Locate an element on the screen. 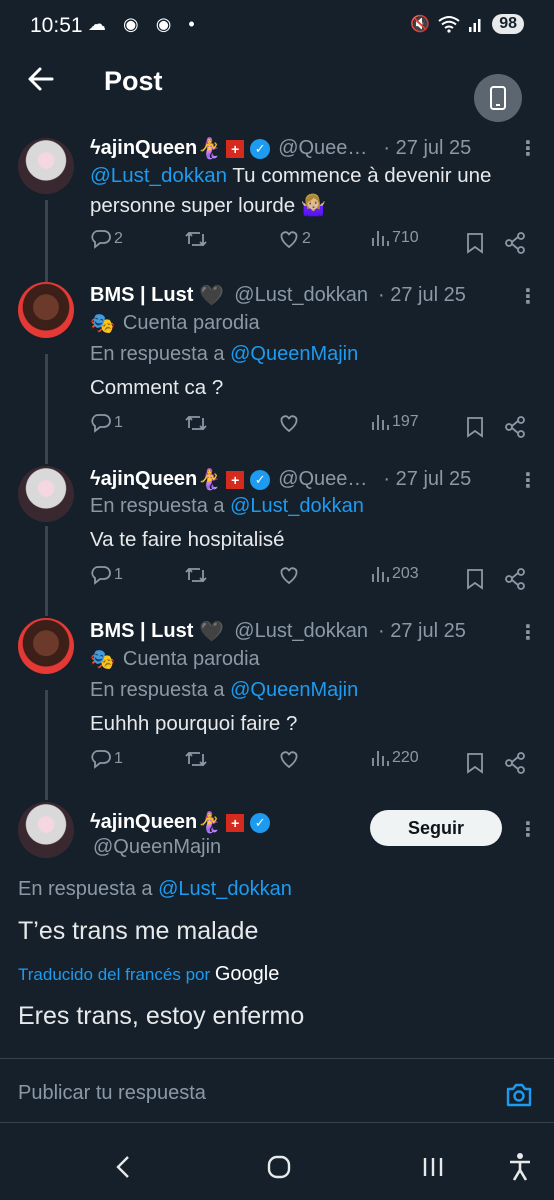 This screenshot has width=554, height=1200. divider is located at coordinates (277, 1058).